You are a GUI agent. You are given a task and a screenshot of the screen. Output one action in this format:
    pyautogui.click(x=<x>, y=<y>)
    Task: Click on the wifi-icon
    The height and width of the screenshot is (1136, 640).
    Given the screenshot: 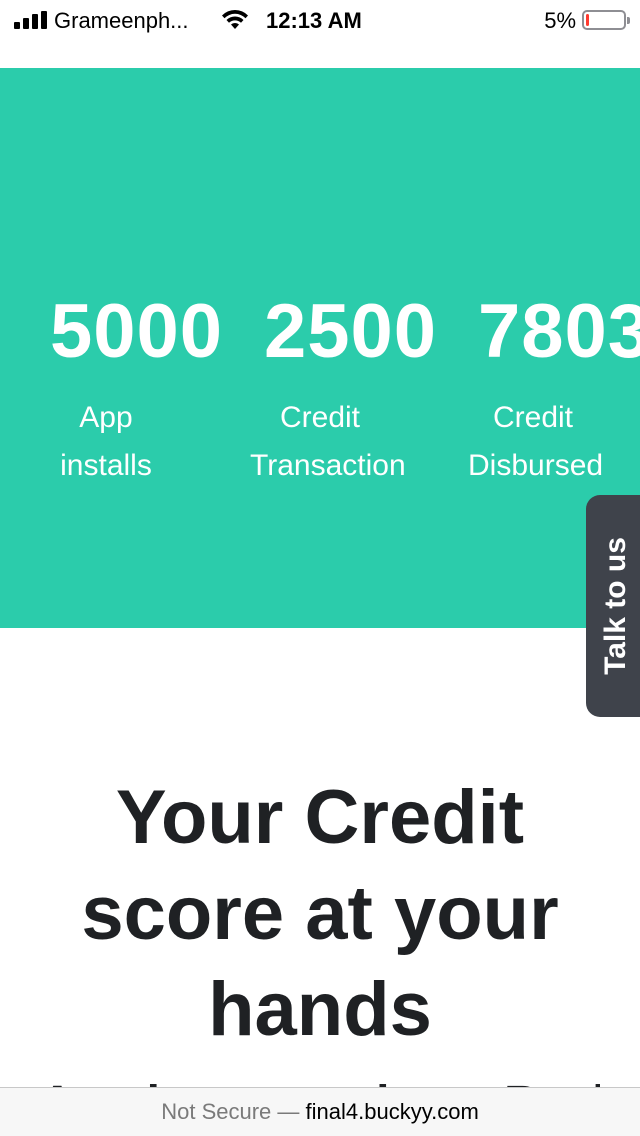 What is the action you would take?
    pyautogui.click(x=235, y=20)
    